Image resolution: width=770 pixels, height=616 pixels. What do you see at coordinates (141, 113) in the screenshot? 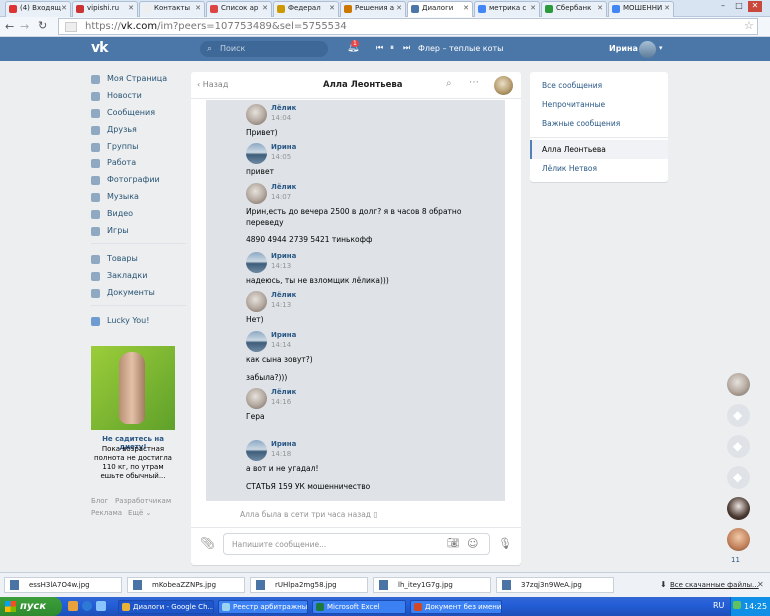
I see `sidebar-item-messages: Сообщения` at bounding box center [141, 113].